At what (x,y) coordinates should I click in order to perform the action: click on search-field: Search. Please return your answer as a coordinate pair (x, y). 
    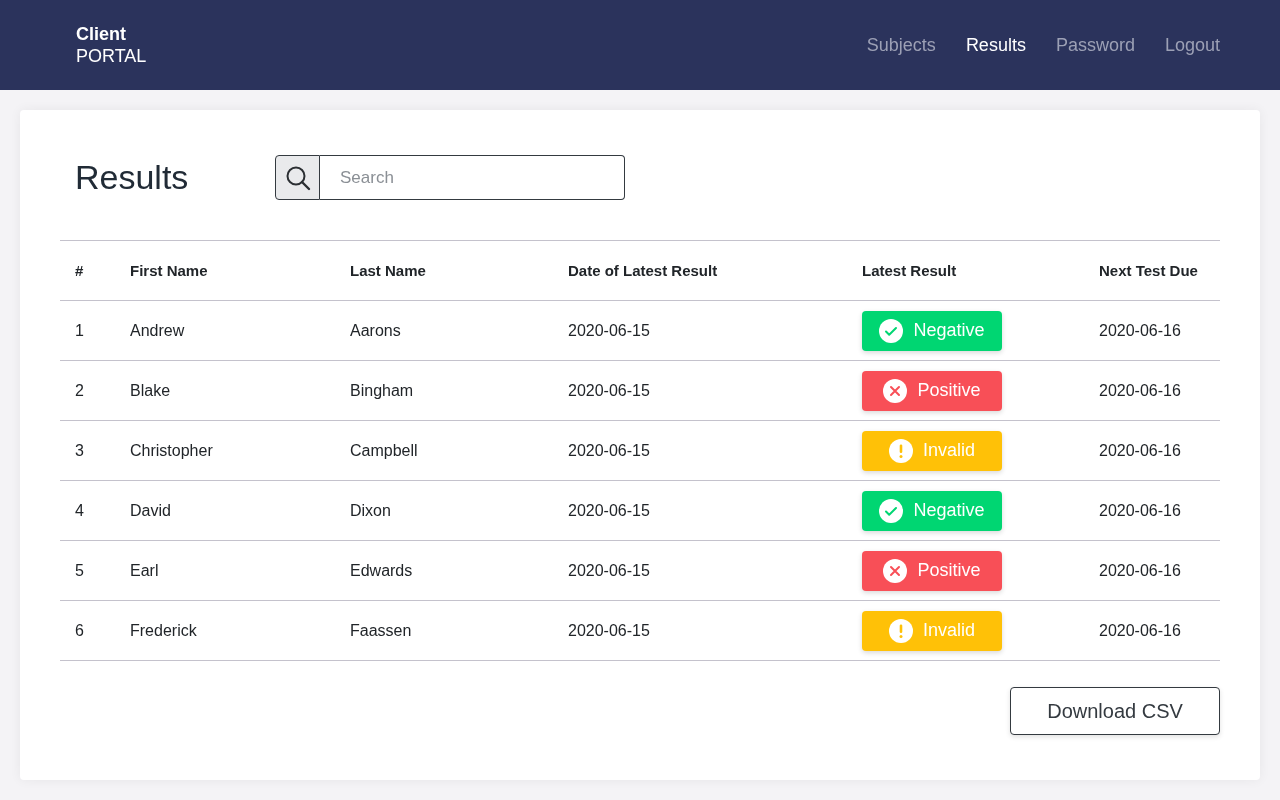
    Looking at the image, I should click on (472, 177).